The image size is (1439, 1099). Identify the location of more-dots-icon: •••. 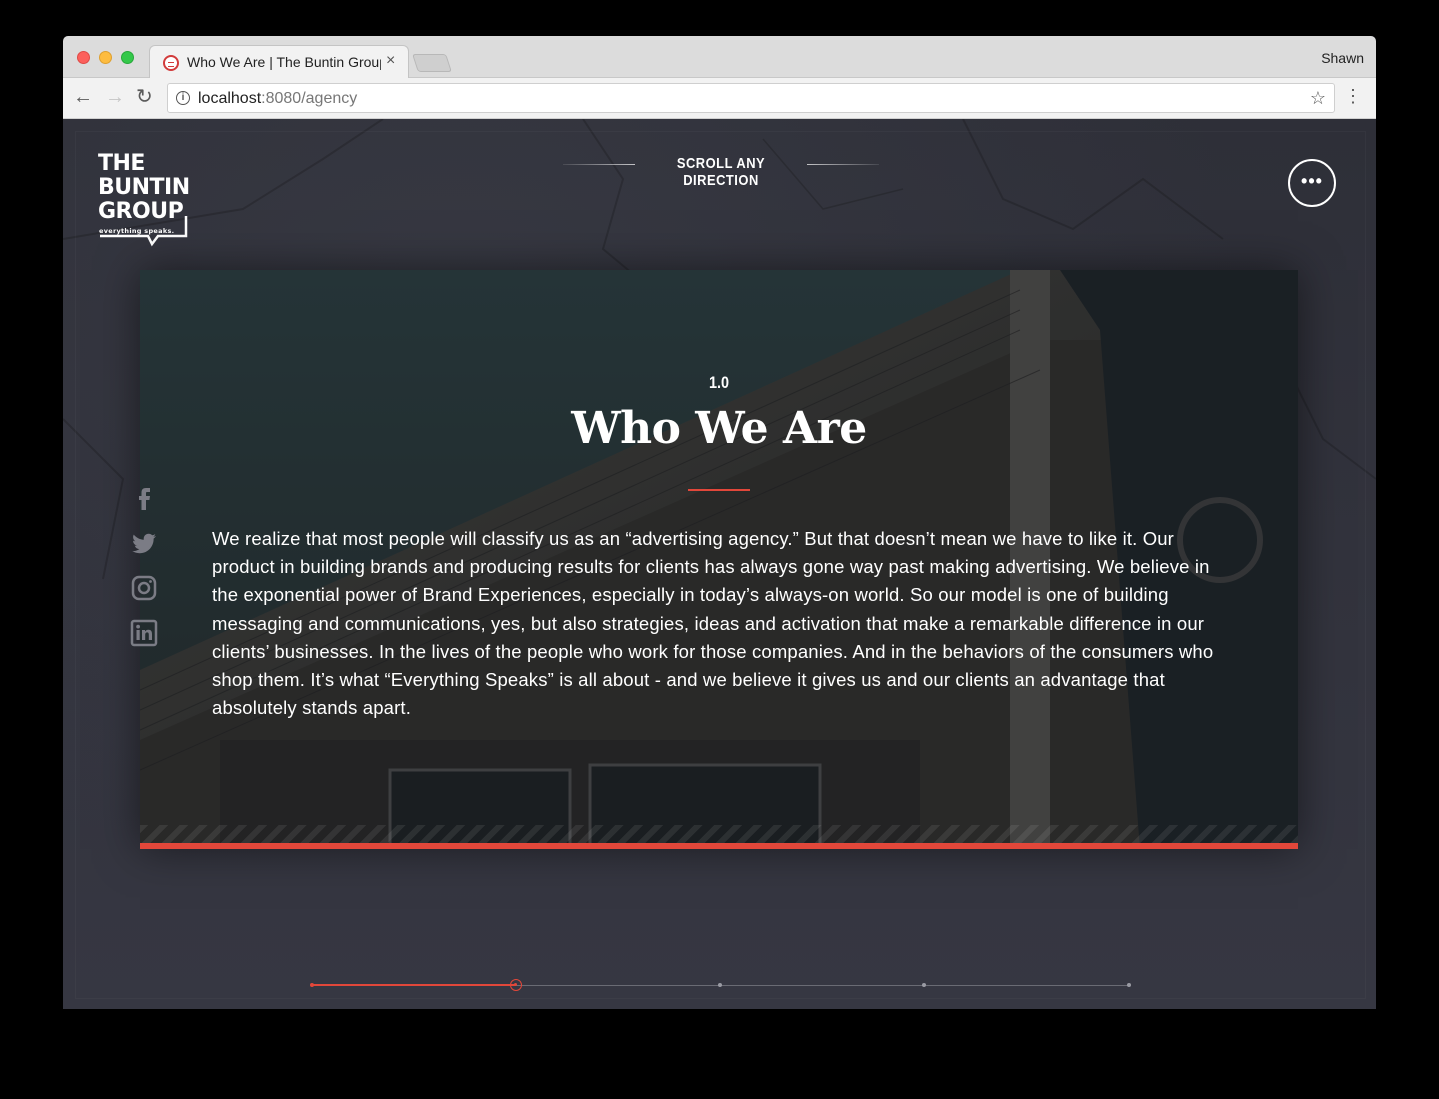
(1312, 181).